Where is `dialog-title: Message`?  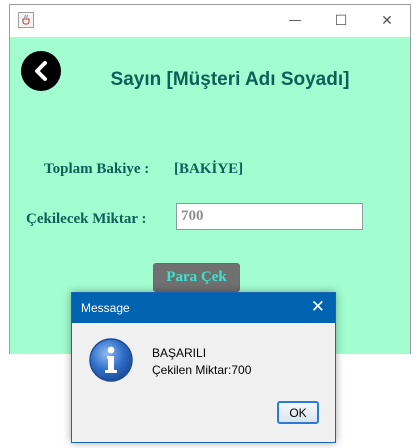
dialog-title: Message is located at coordinates (105, 308).